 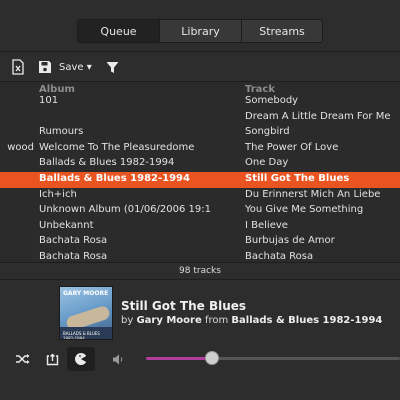 I want to click on tab-library: Library, so click(x=201, y=31).